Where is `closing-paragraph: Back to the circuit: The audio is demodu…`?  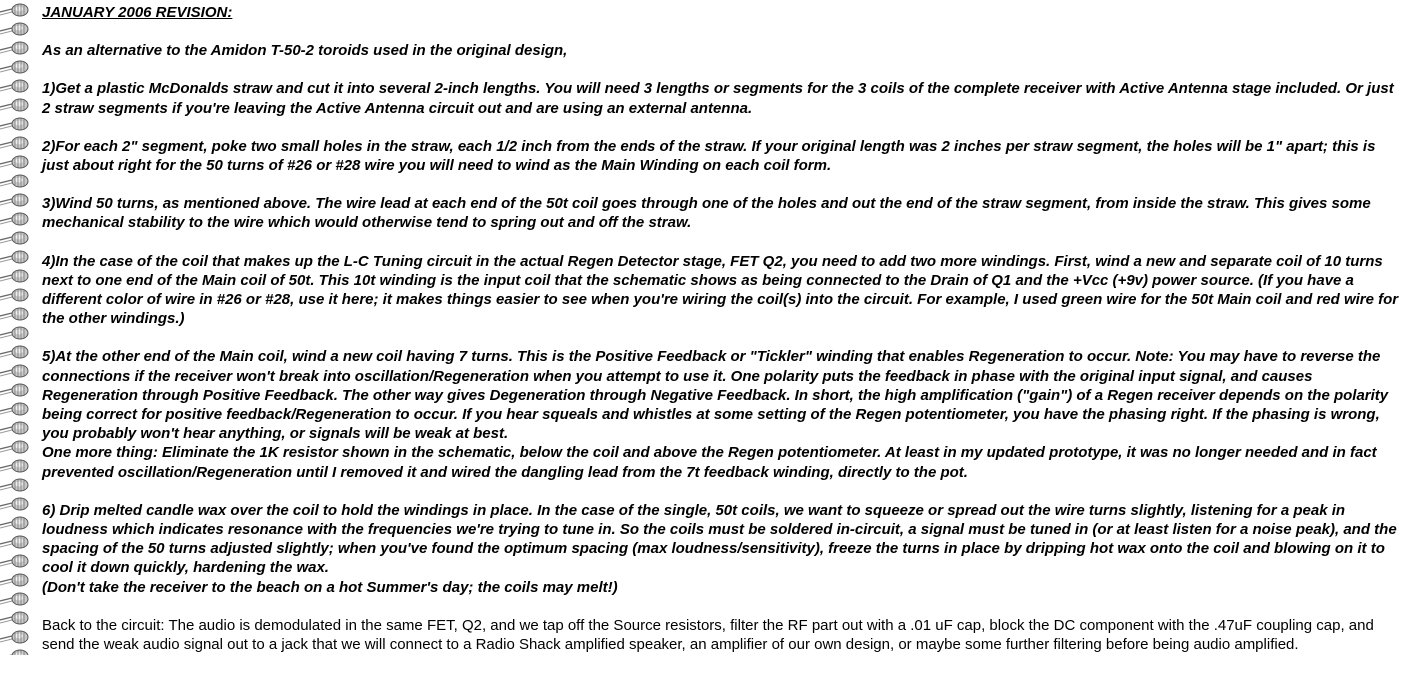 closing-paragraph: Back to the circuit: The audio is demodu… is located at coordinates (708, 635).